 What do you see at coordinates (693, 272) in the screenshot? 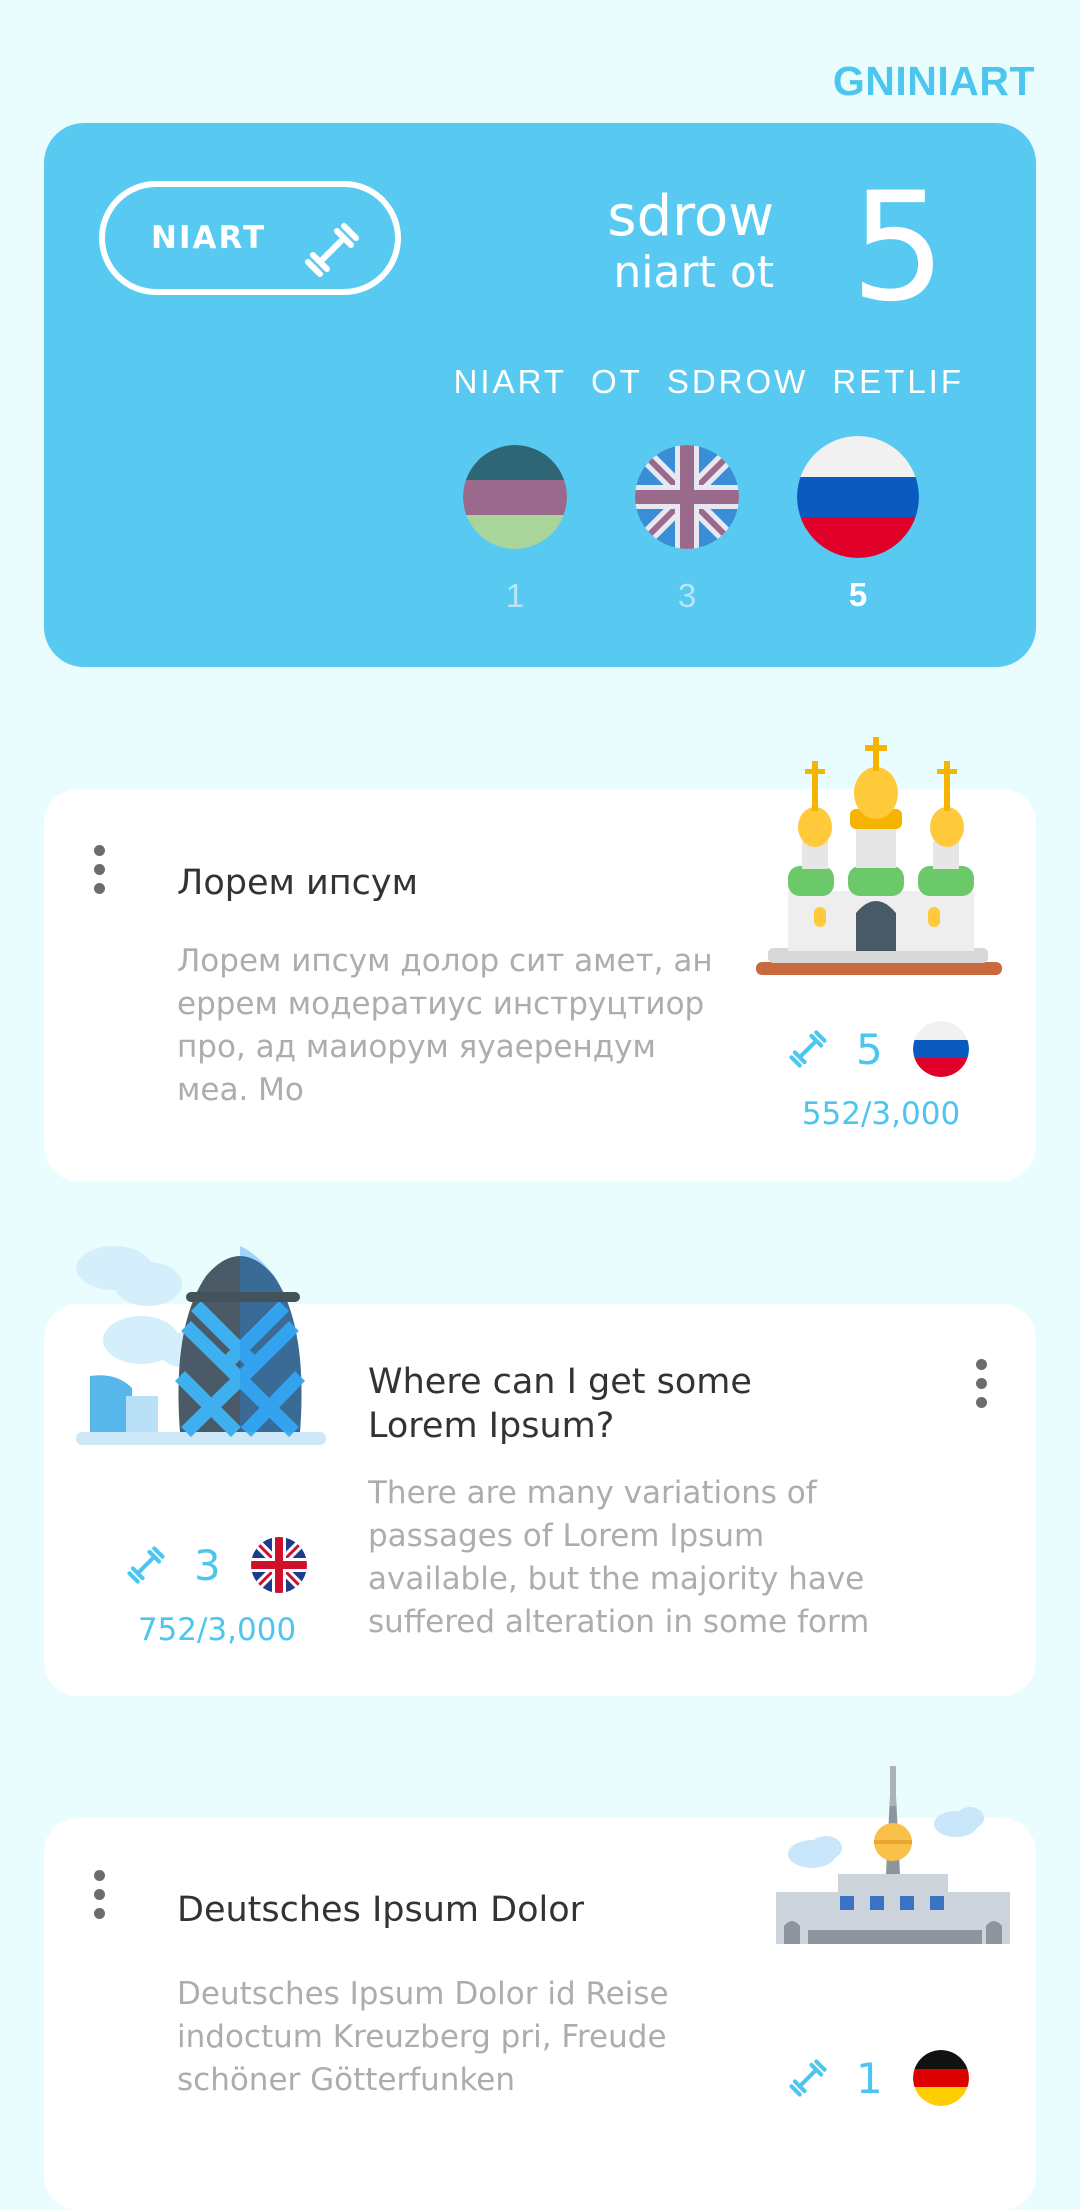
I see `words-label-line2: niart ot` at bounding box center [693, 272].